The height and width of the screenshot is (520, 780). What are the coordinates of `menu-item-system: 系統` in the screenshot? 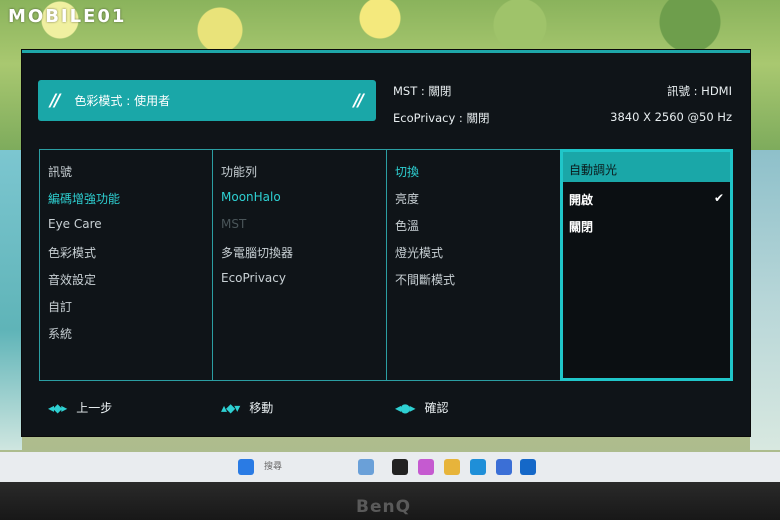 It's located at (60, 333).